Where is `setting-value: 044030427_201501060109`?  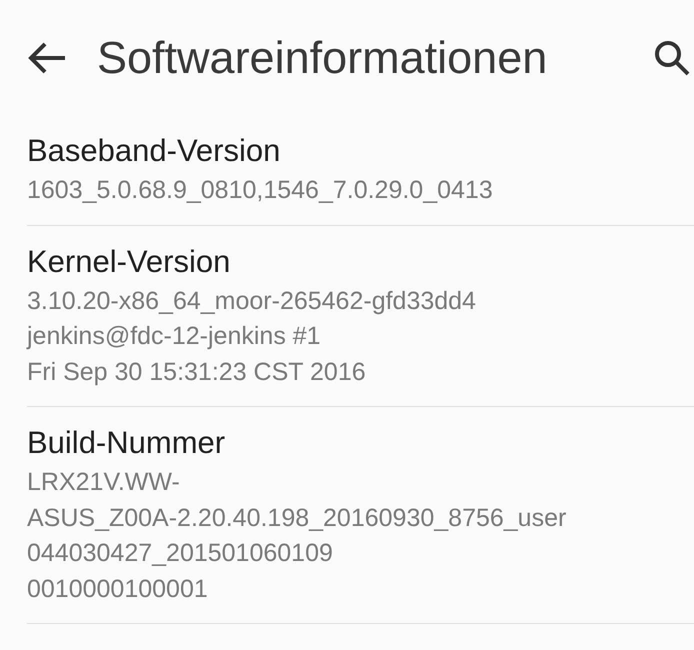
setting-value: 044030427_201501060109 is located at coordinates (180, 553).